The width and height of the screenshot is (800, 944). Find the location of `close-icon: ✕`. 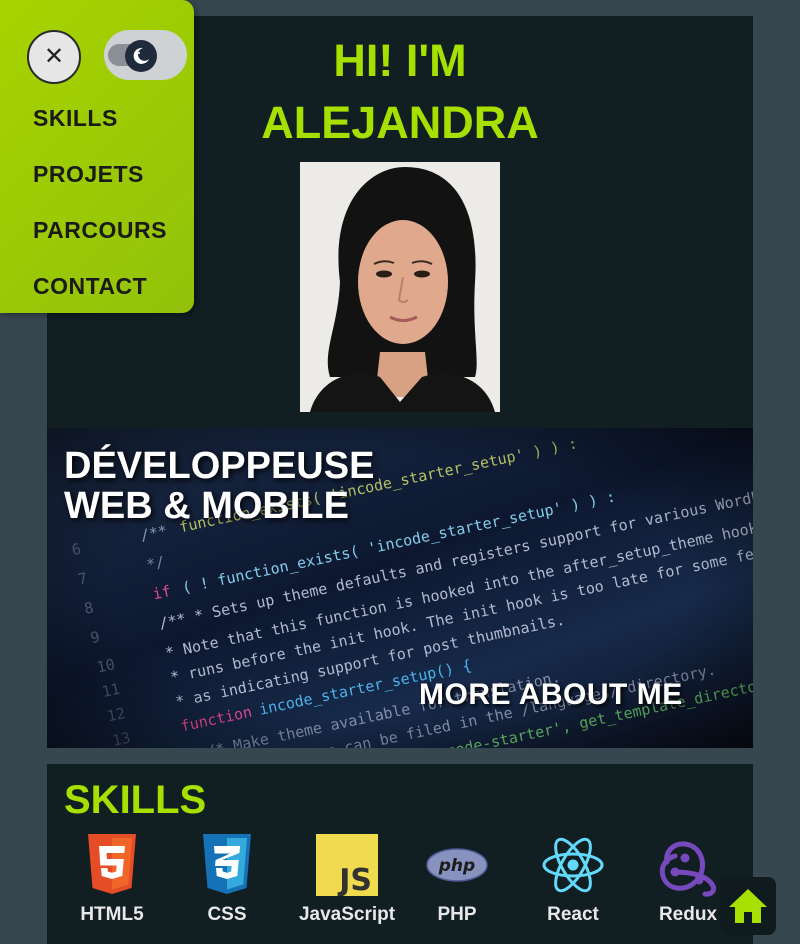

close-icon: ✕ is located at coordinates (54, 56).